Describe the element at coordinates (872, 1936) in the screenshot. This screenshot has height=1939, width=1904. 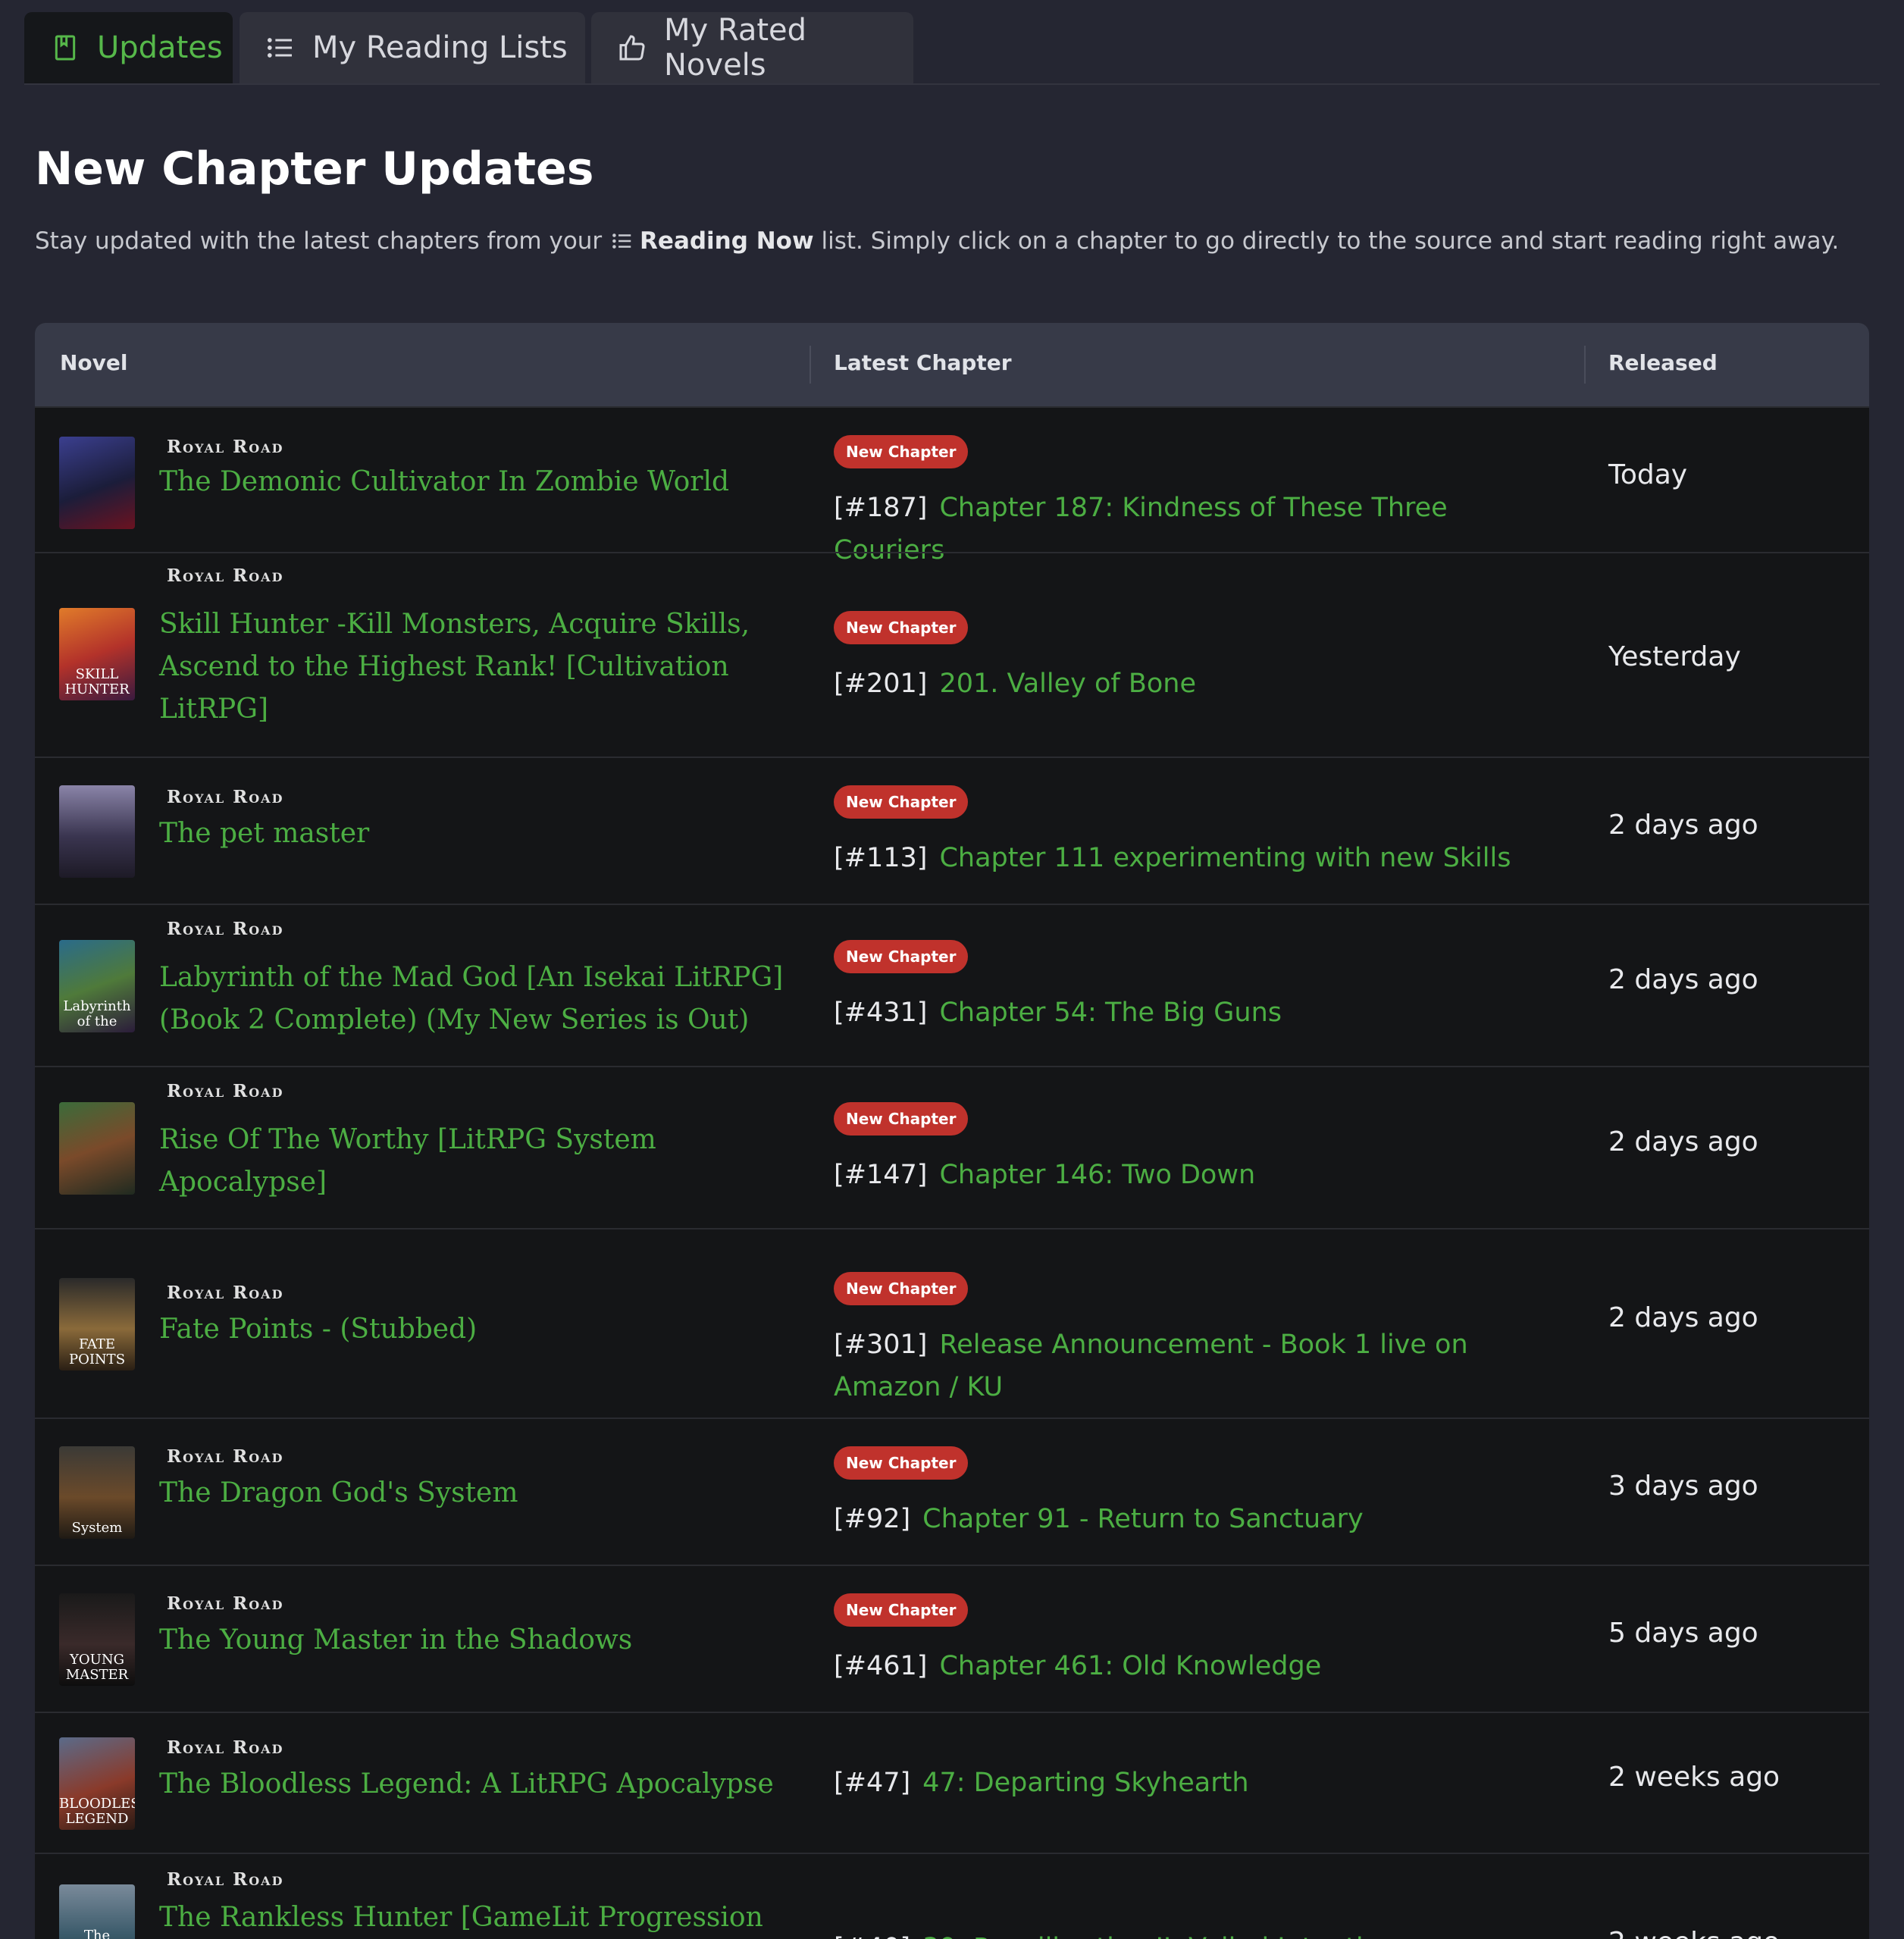
I see `chapter-number: [#40]` at that location.